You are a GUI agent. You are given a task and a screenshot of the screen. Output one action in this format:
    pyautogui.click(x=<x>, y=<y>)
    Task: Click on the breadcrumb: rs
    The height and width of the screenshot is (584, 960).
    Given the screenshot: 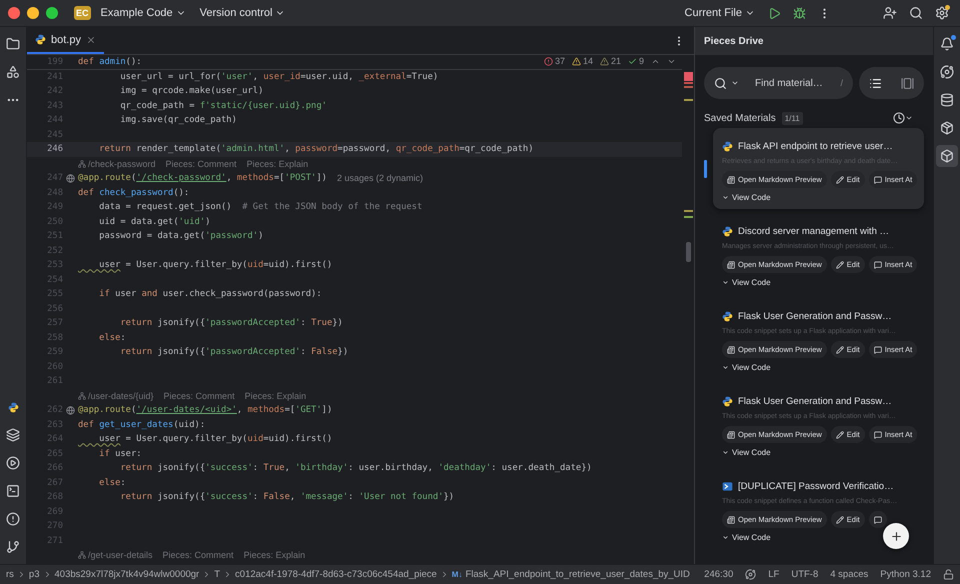 What is the action you would take?
    pyautogui.click(x=10, y=574)
    